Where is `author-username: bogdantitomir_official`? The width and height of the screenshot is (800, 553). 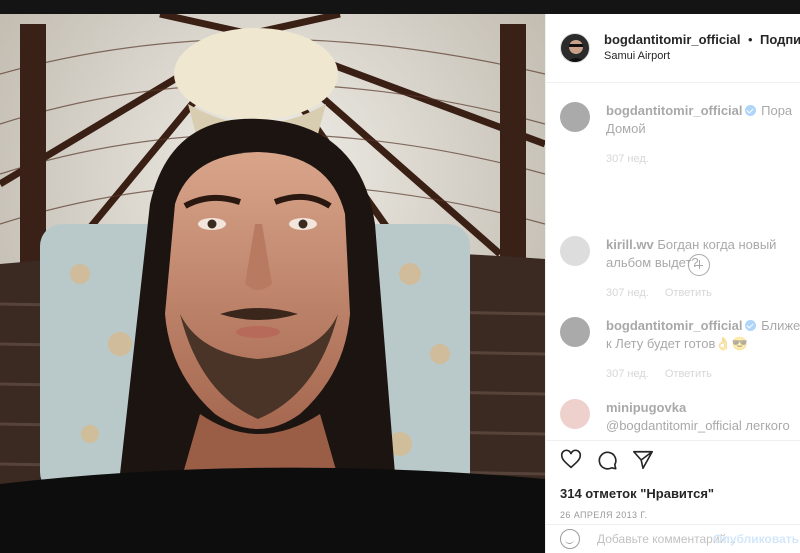 author-username: bogdantitomir_official is located at coordinates (672, 39).